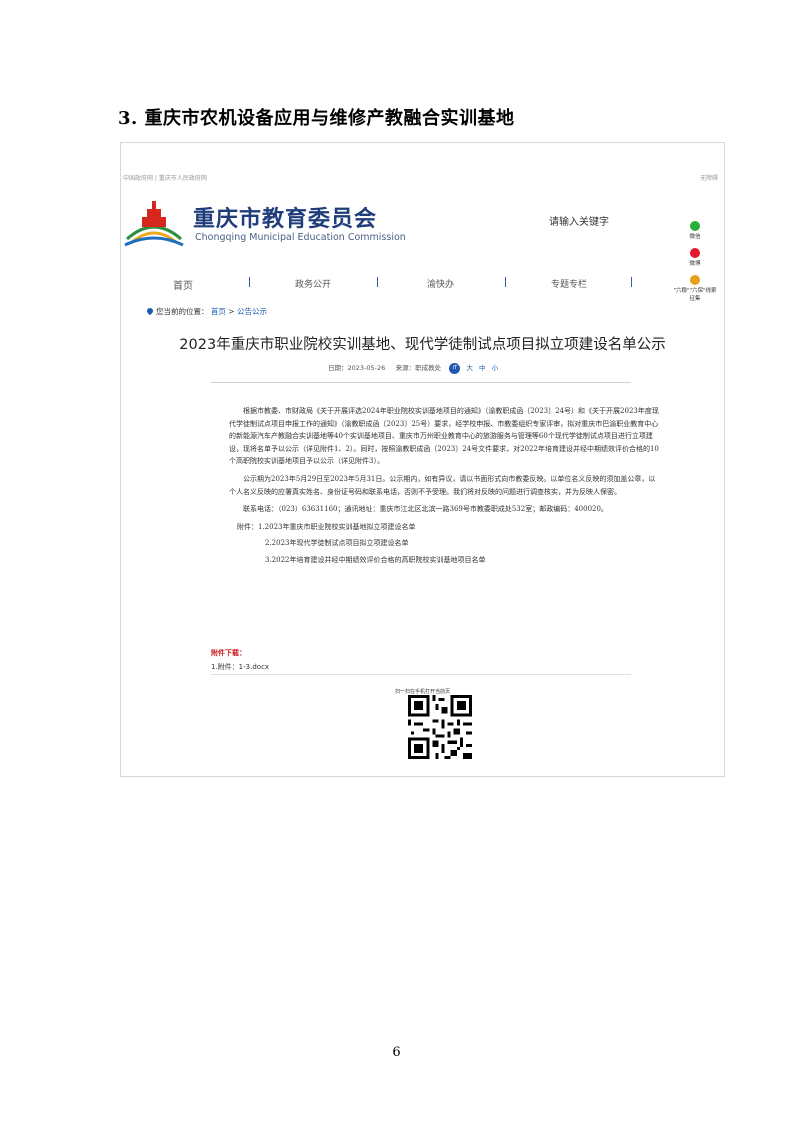 Image resolution: width=793 pixels, height=1122 pixels. I want to click on breadcrumb: 您当前的位置： 首页 > 公告公示, so click(206, 311).